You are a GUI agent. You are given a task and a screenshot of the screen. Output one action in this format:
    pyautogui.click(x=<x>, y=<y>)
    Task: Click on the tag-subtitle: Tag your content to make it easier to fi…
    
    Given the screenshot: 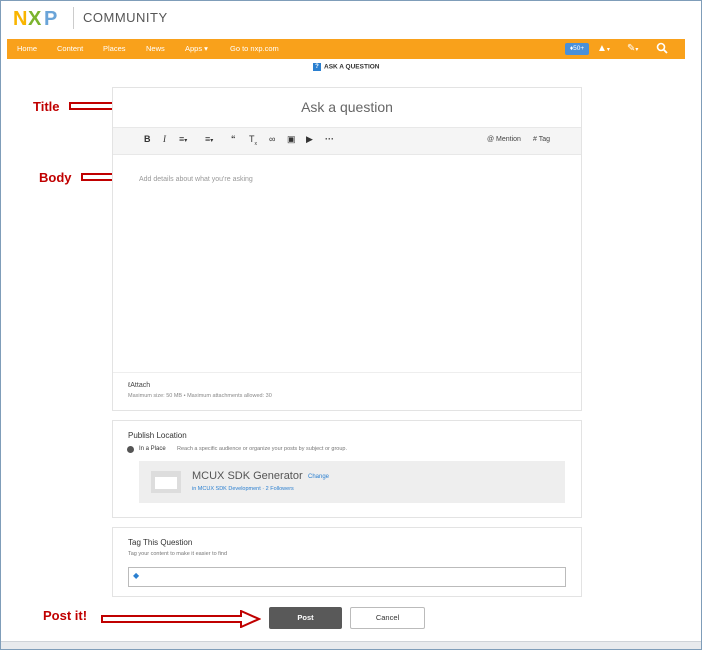 What is the action you would take?
    pyautogui.click(x=178, y=554)
    